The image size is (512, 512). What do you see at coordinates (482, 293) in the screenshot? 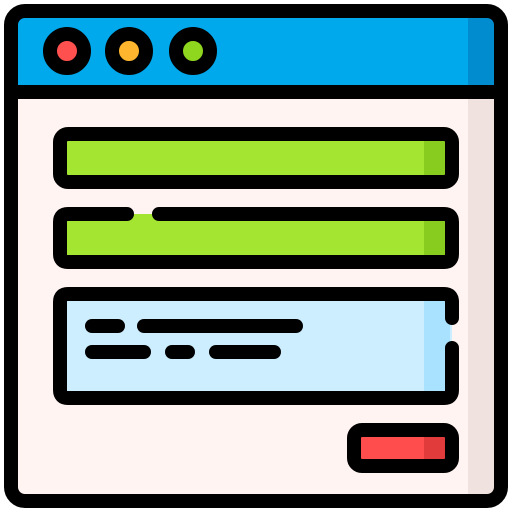
I see `window-body-shade` at bounding box center [482, 293].